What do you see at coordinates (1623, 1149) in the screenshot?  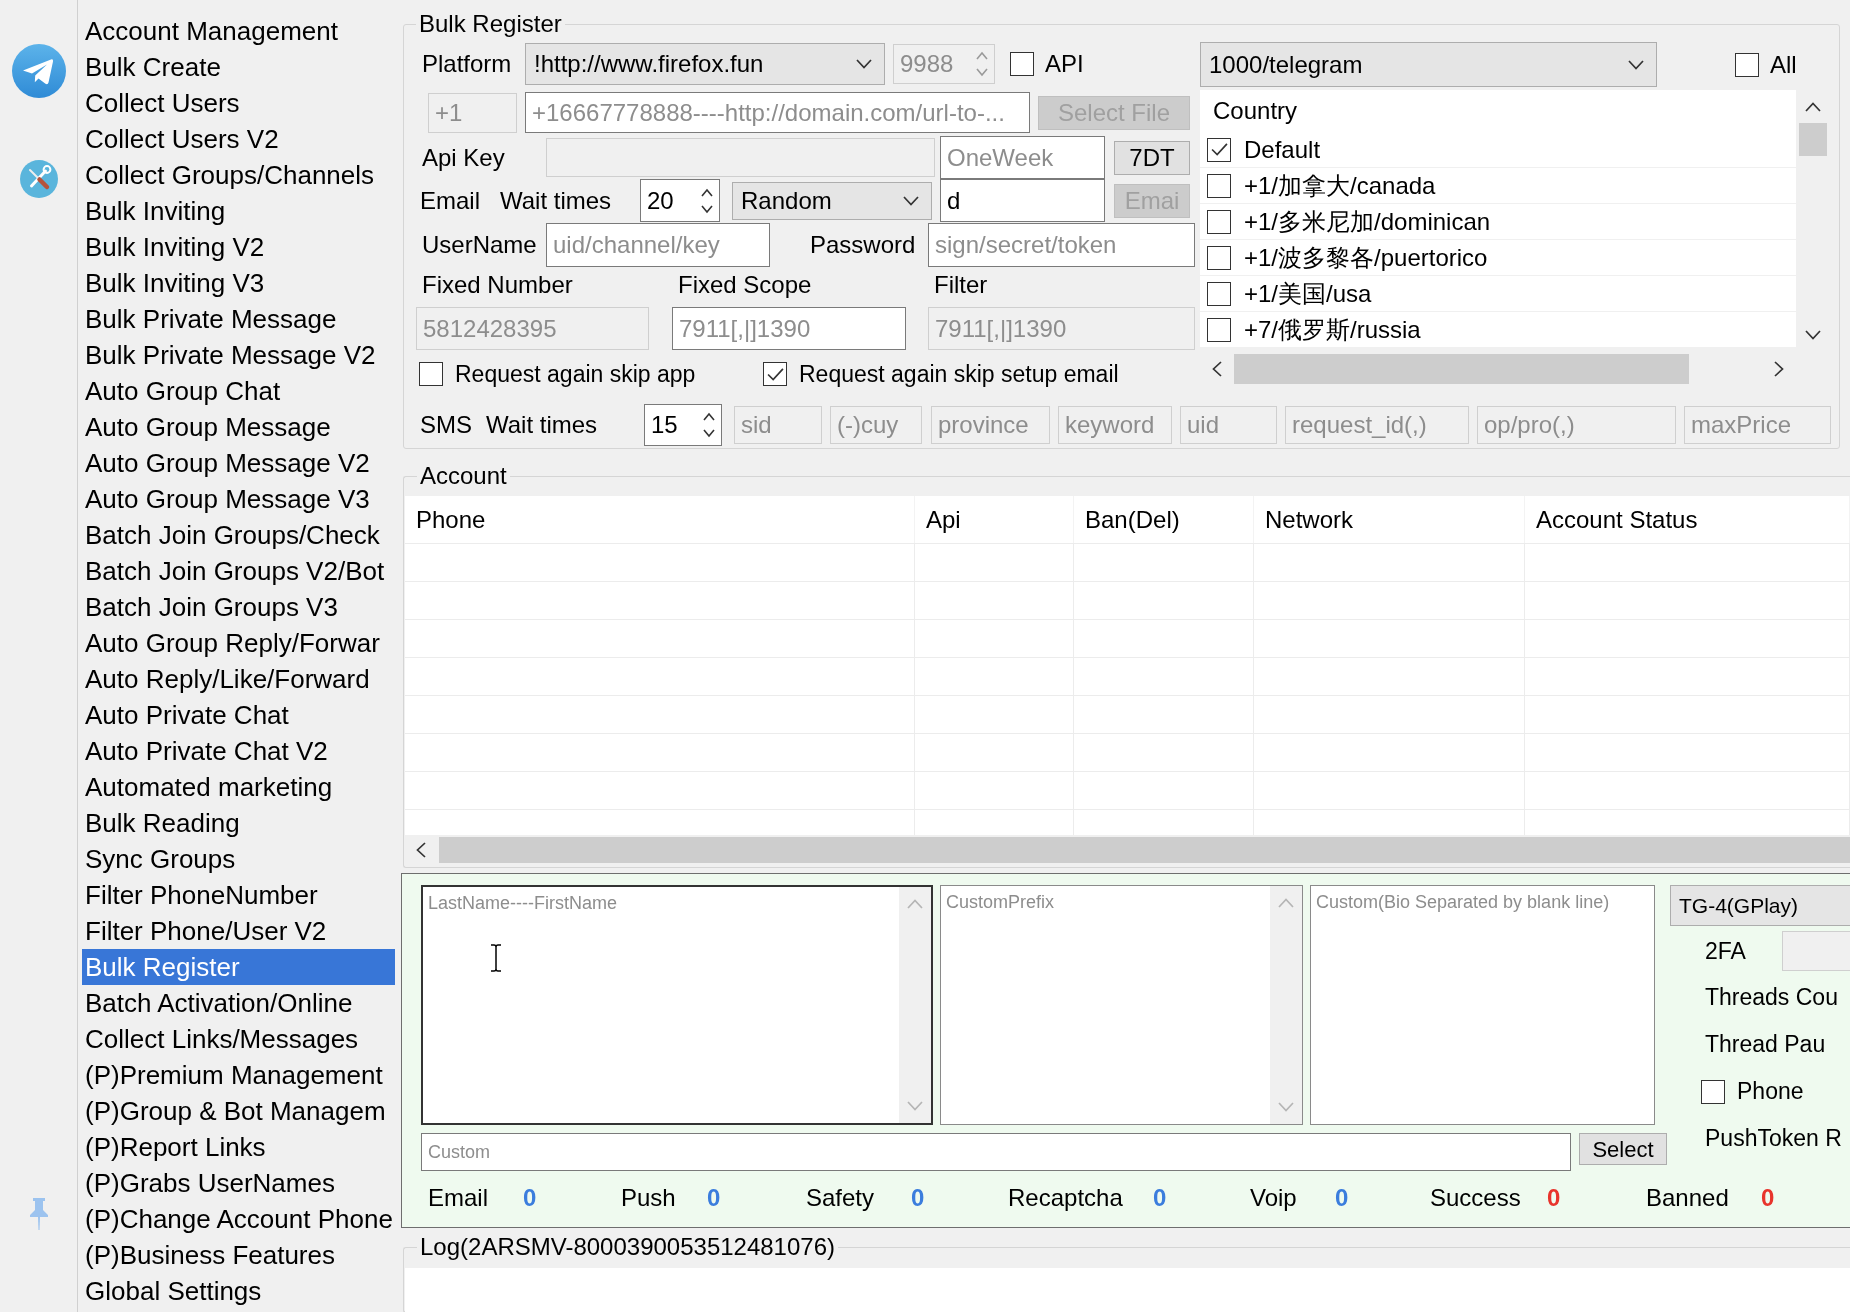 I see `select-button: Select` at bounding box center [1623, 1149].